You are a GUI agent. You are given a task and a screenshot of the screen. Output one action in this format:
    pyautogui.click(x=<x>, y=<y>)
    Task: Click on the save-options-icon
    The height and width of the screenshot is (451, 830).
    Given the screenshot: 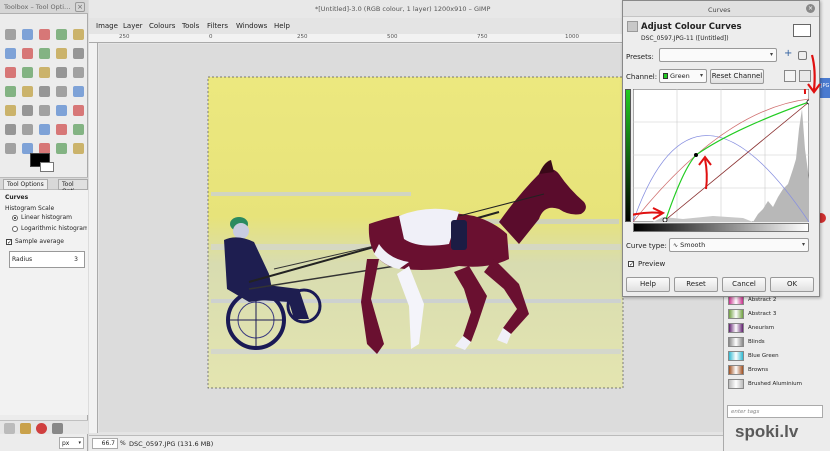 What is the action you would take?
    pyautogui.click(x=9, y=428)
    